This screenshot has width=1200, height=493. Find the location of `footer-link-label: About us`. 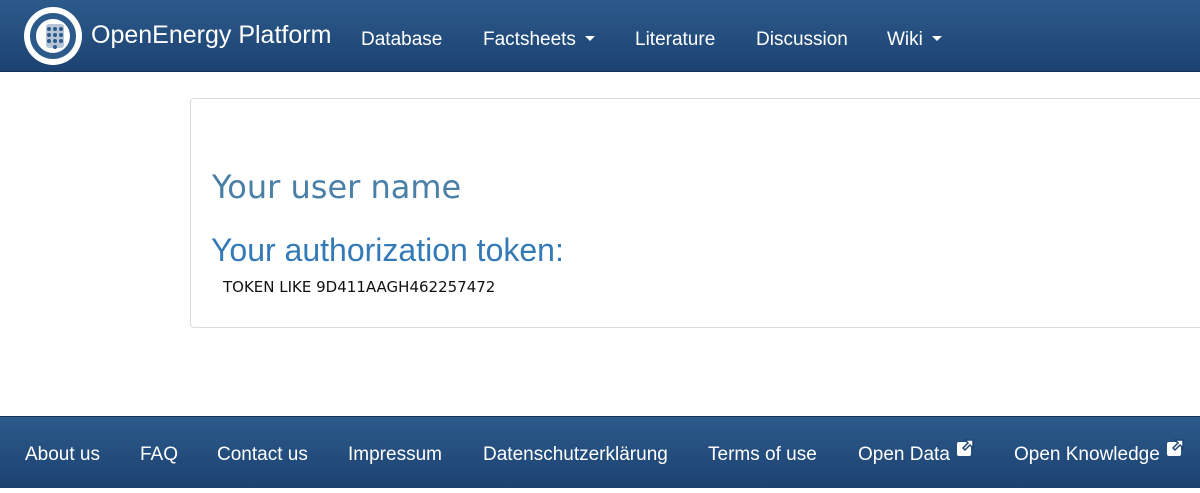

footer-link-label: About us is located at coordinates (62, 454).